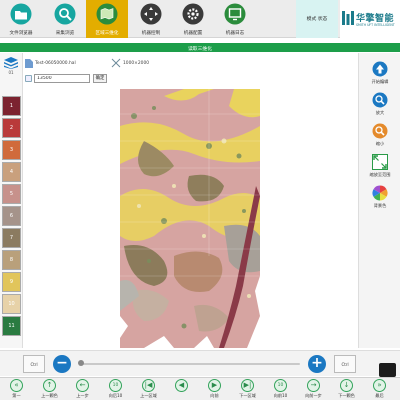 This screenshot has width=400, height=400. Describe the element at coordinates (21, 14) in the screenshot. I see `folder-icon` at that location.